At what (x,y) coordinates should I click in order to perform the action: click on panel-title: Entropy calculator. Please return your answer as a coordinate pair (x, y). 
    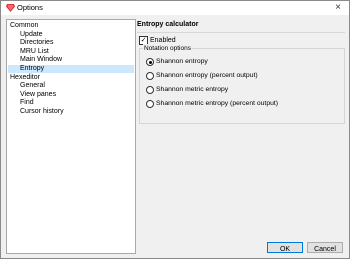
    Looking at the image, I should click on (168, 24).